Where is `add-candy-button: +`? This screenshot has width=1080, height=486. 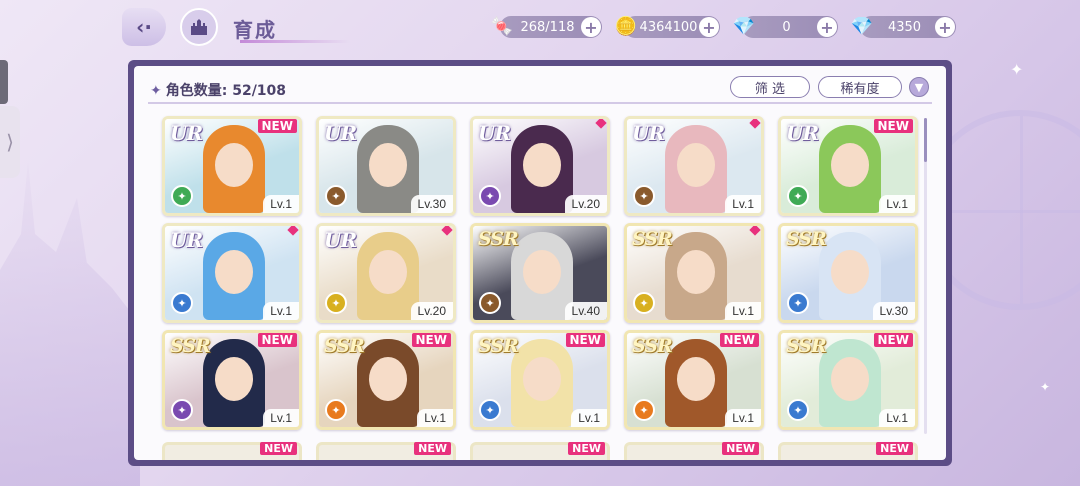
add-candy-button: + is located at coordinates (591, 27).